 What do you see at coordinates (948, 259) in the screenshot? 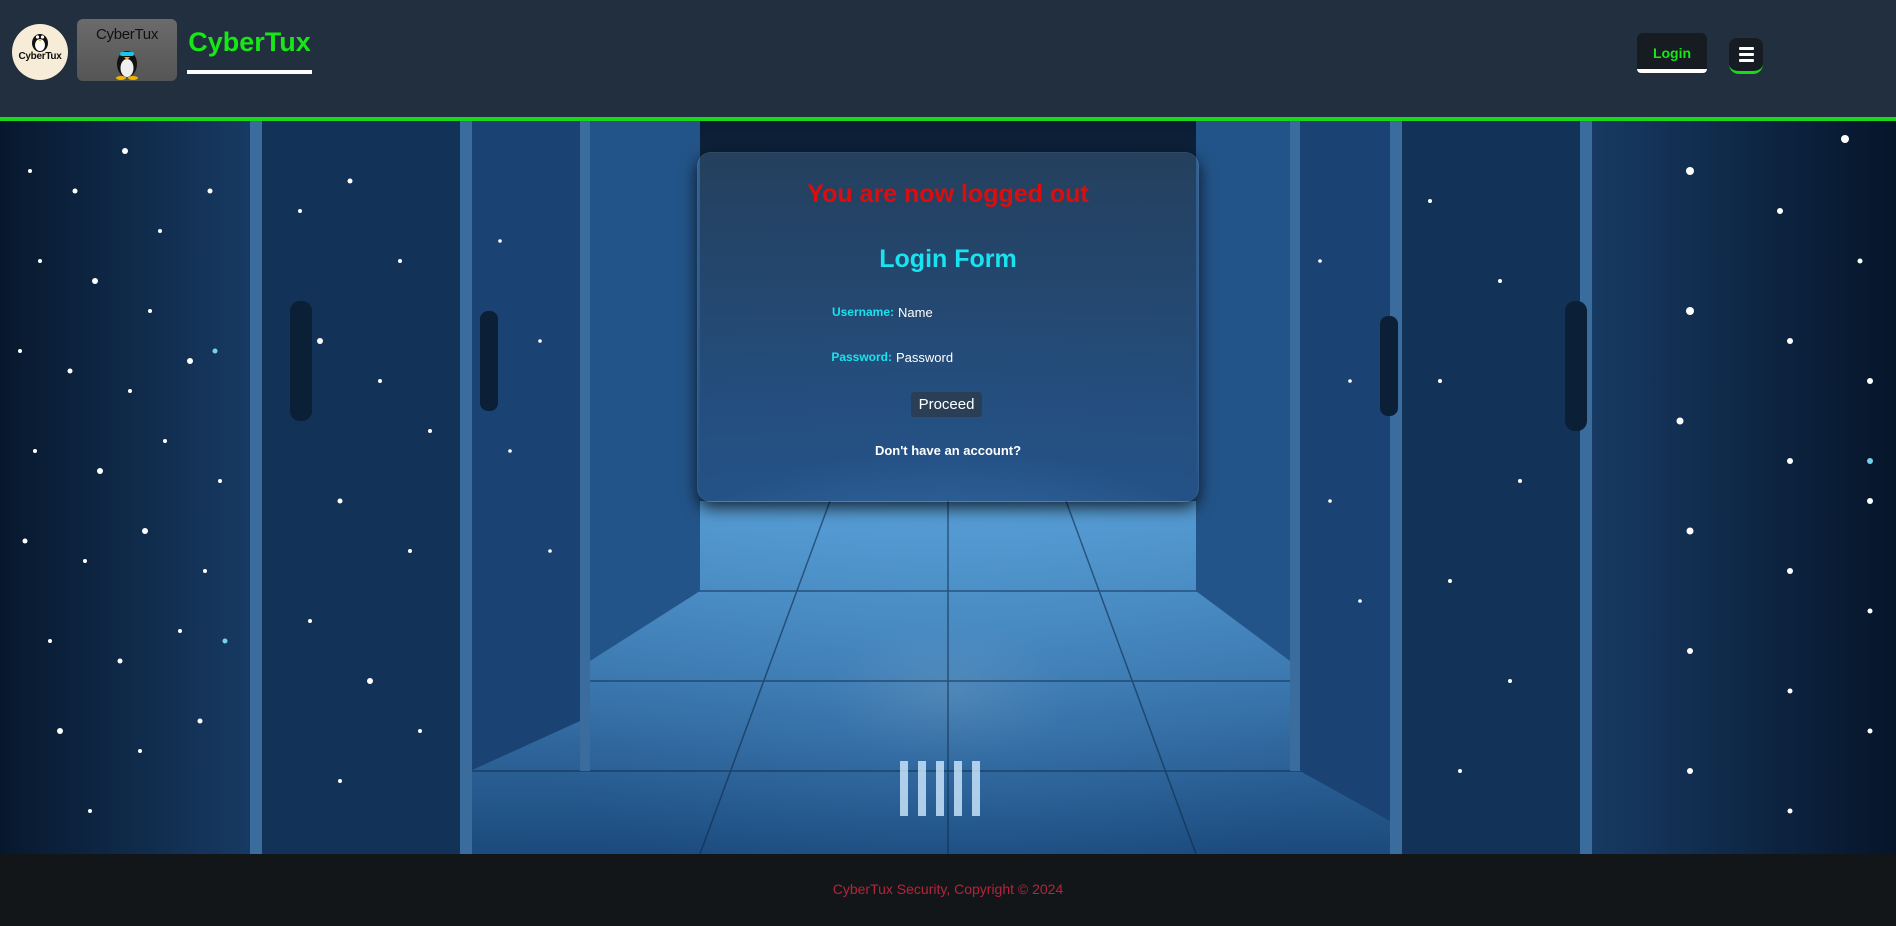
I see `login-form-title: Login Form` at bounding box center [948, 259].